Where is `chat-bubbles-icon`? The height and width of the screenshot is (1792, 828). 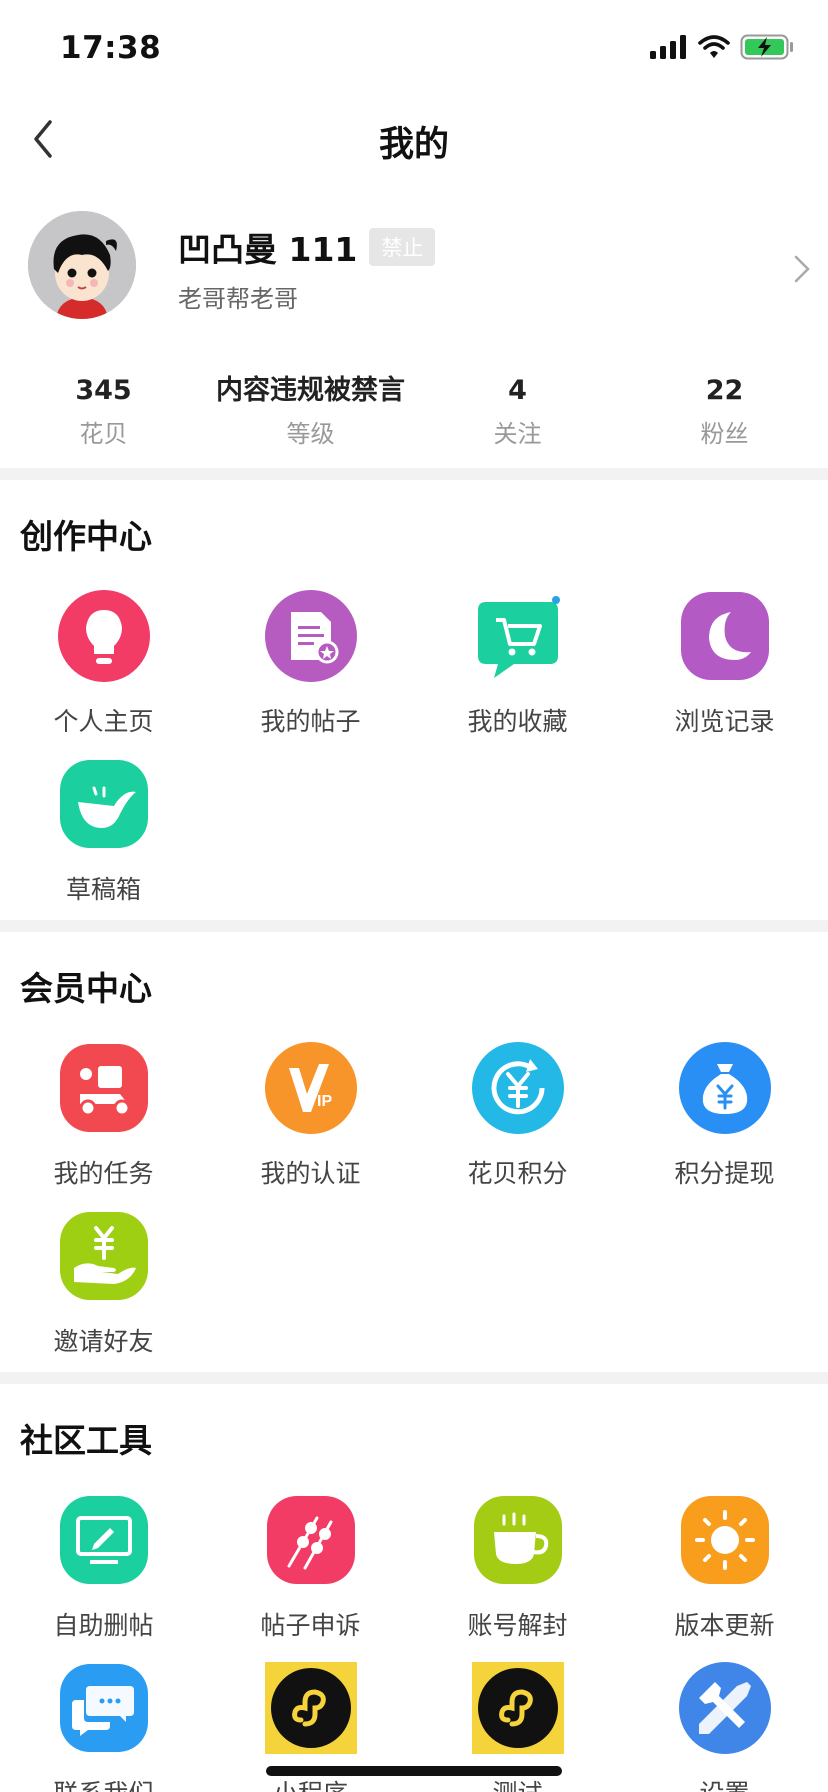 chat-bubbles-icon is located at coordinates (104, 1708).